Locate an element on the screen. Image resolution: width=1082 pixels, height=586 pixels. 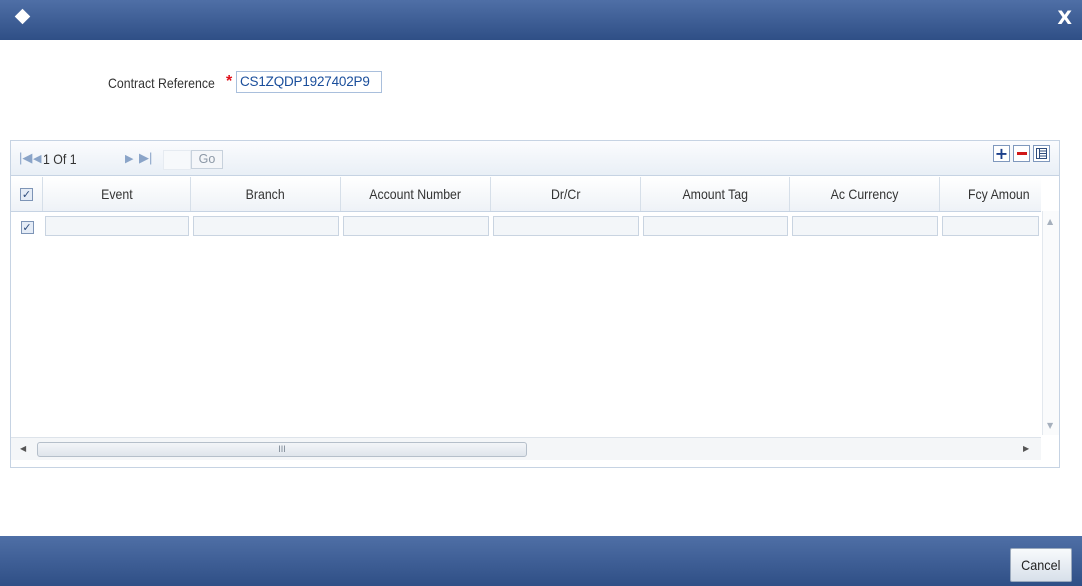
column-header-dr-cr: Dr/Cr is located at coordinates (566, 194).